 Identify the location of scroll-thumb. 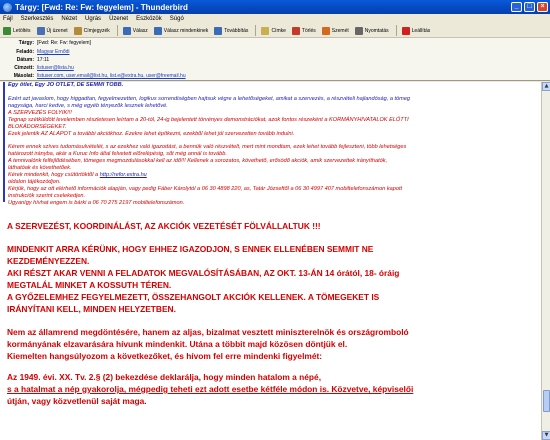
(546, 401).